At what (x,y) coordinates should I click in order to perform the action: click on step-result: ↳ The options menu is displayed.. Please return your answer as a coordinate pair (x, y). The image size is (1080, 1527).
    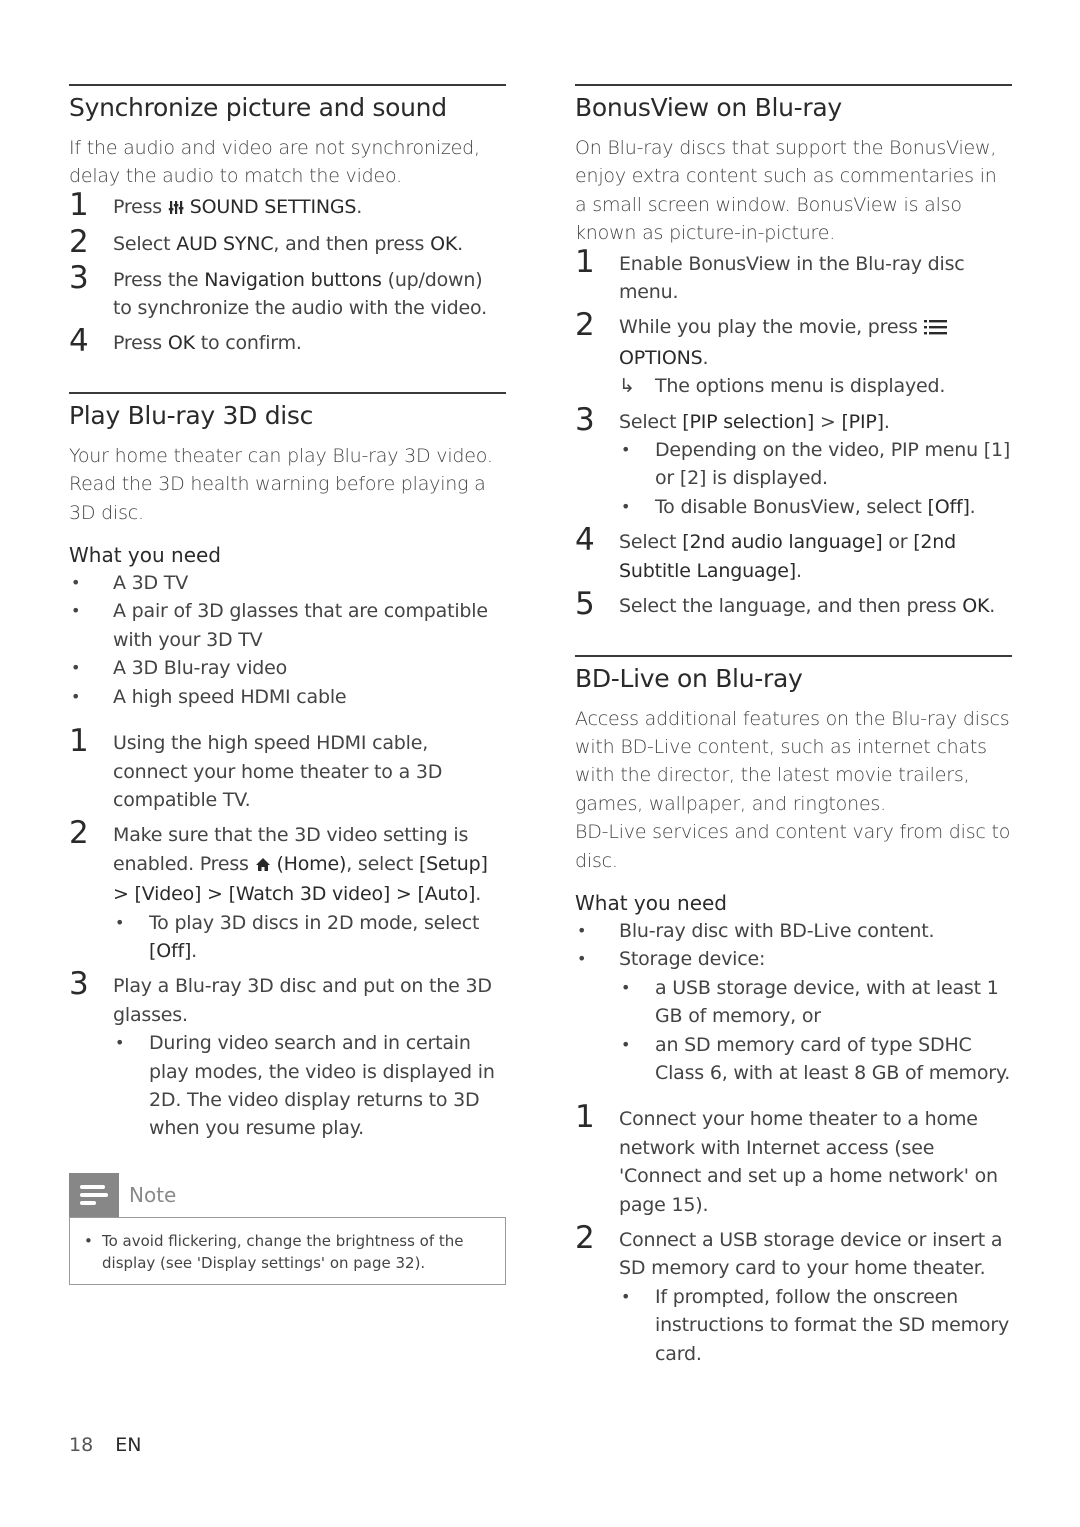
    Looking at the image, I should click on (815, 386).